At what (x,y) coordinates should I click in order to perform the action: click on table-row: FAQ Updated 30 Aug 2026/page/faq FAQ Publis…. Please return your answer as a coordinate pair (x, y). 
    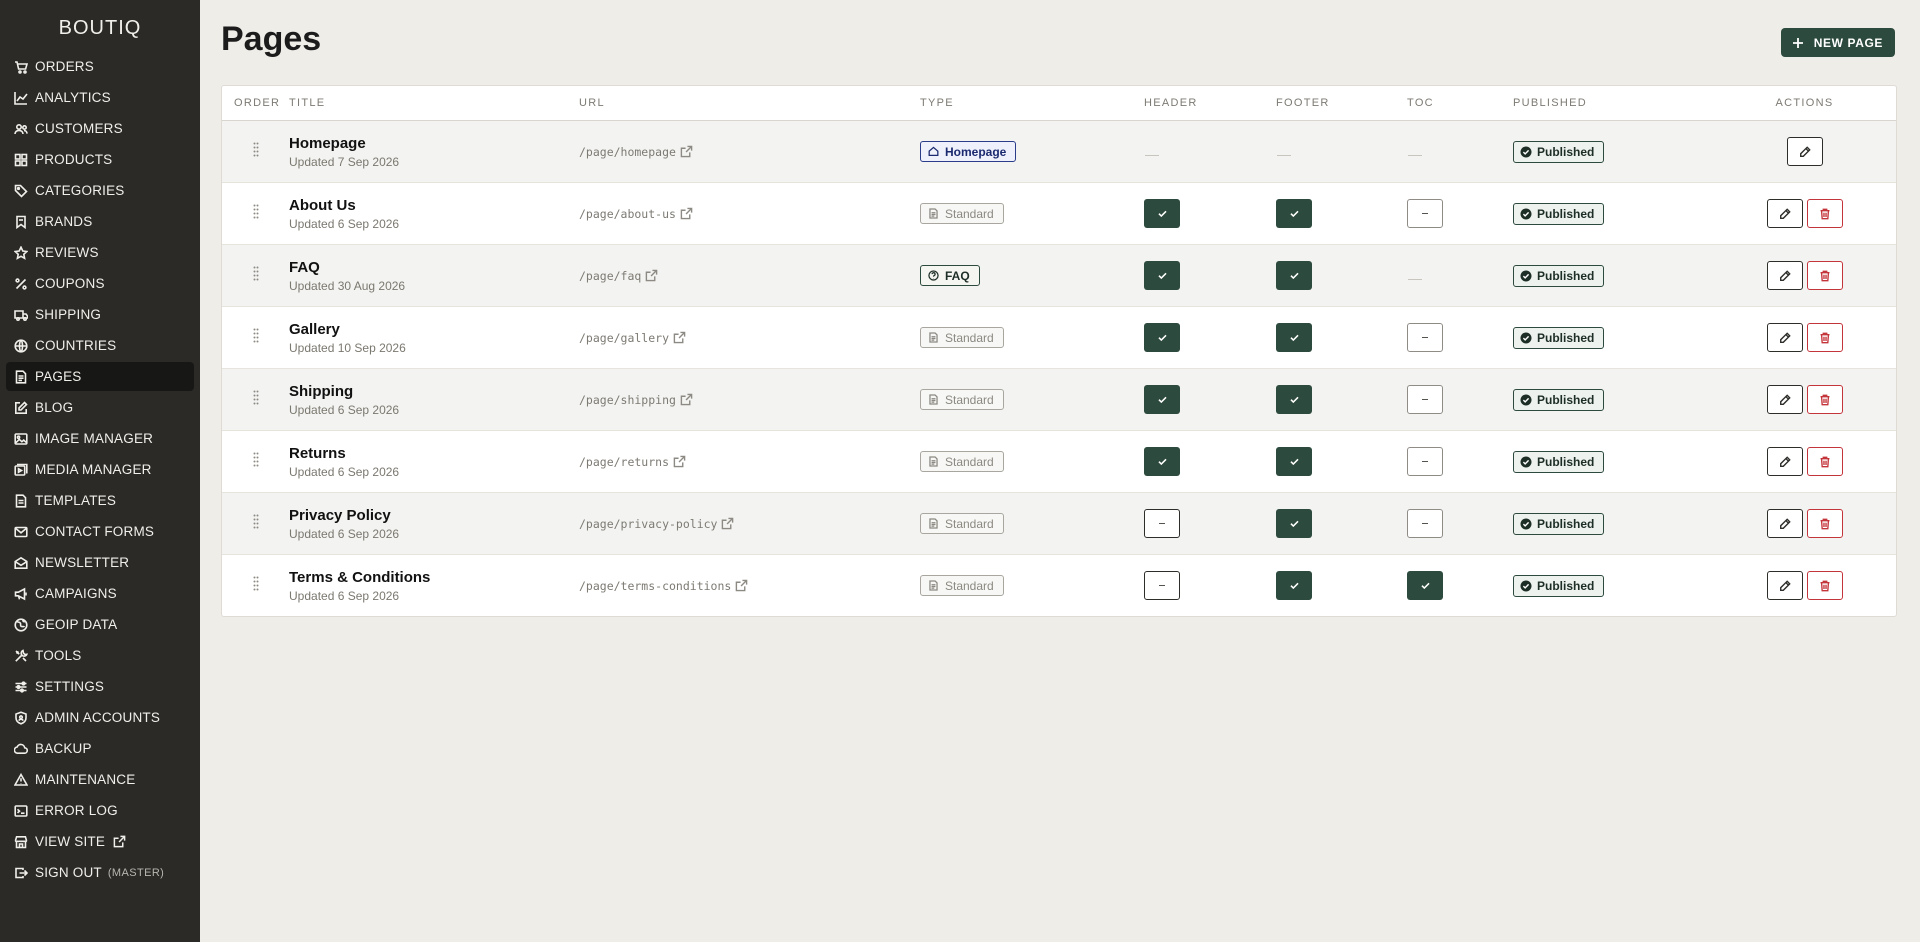
    Looking at the image, I should click on (1059, 276).